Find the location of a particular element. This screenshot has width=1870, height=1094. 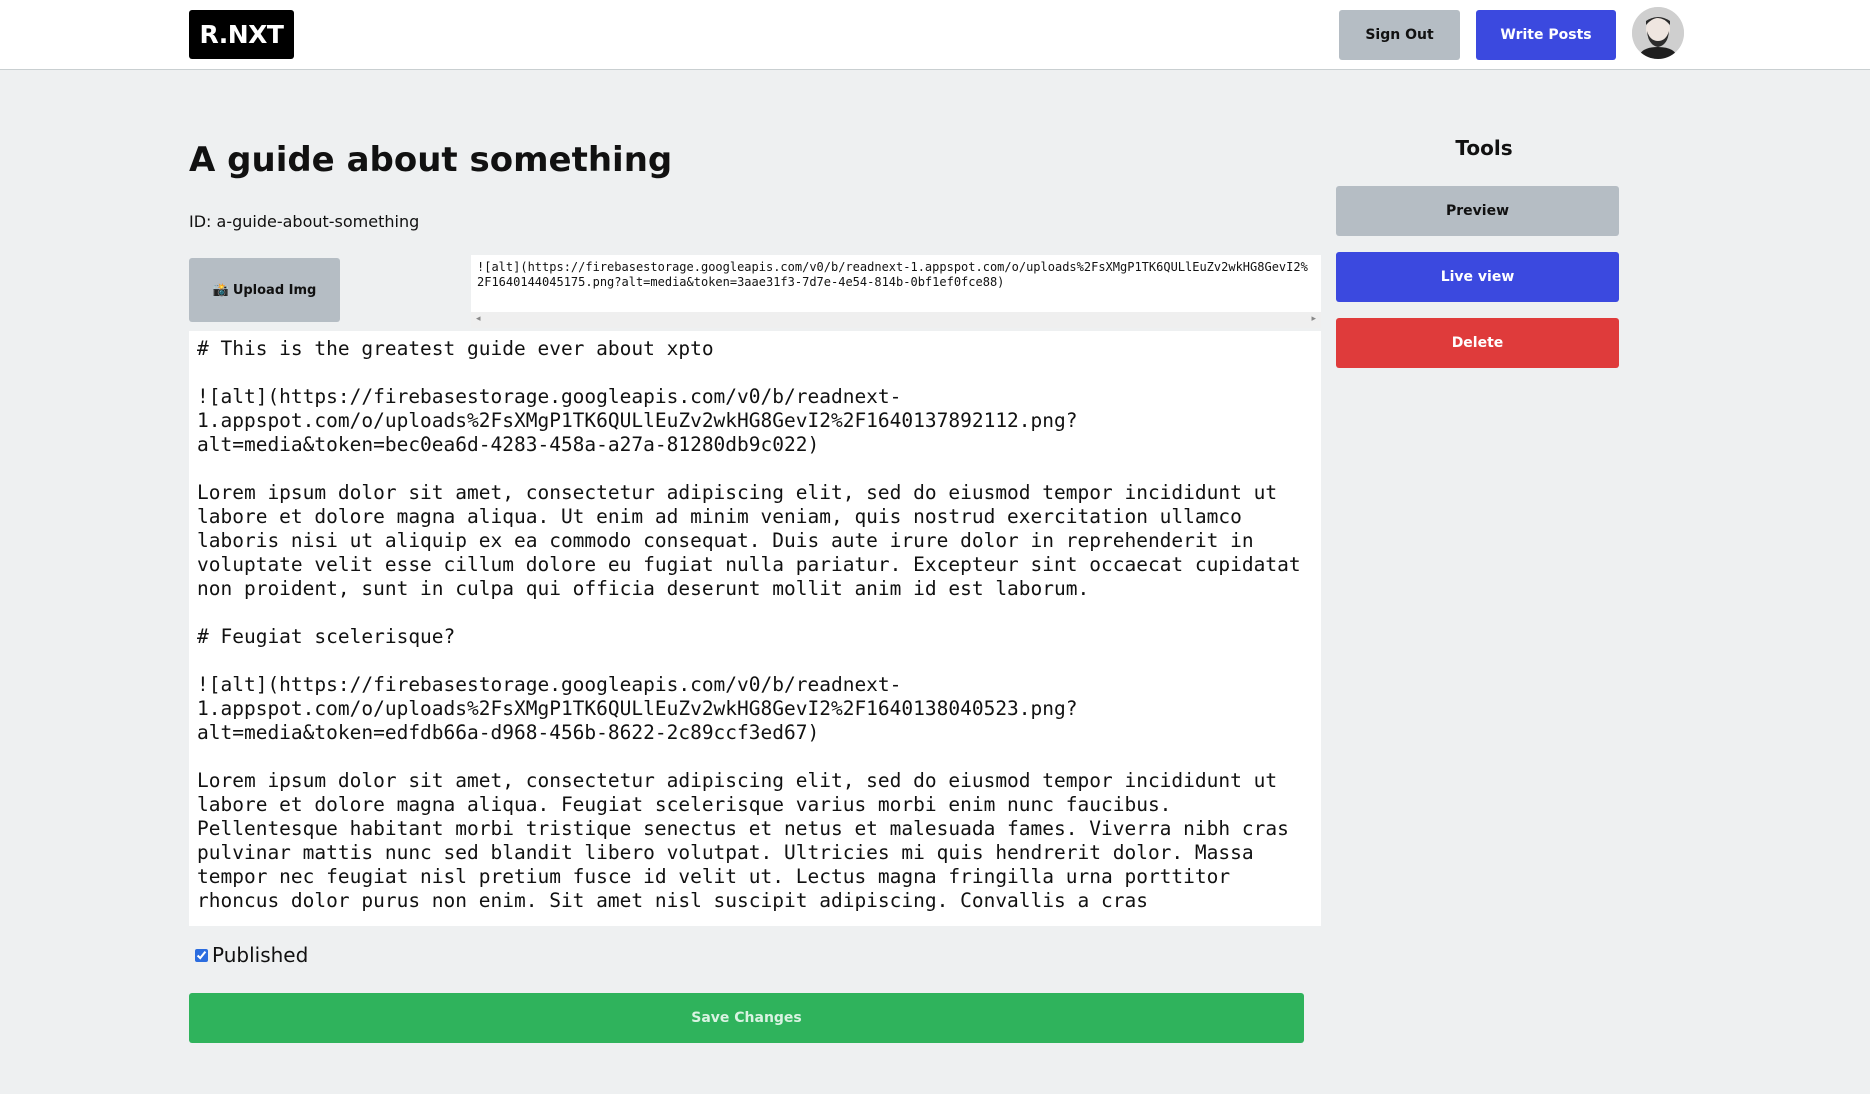

avatar is located at coordinates (1658, 33).